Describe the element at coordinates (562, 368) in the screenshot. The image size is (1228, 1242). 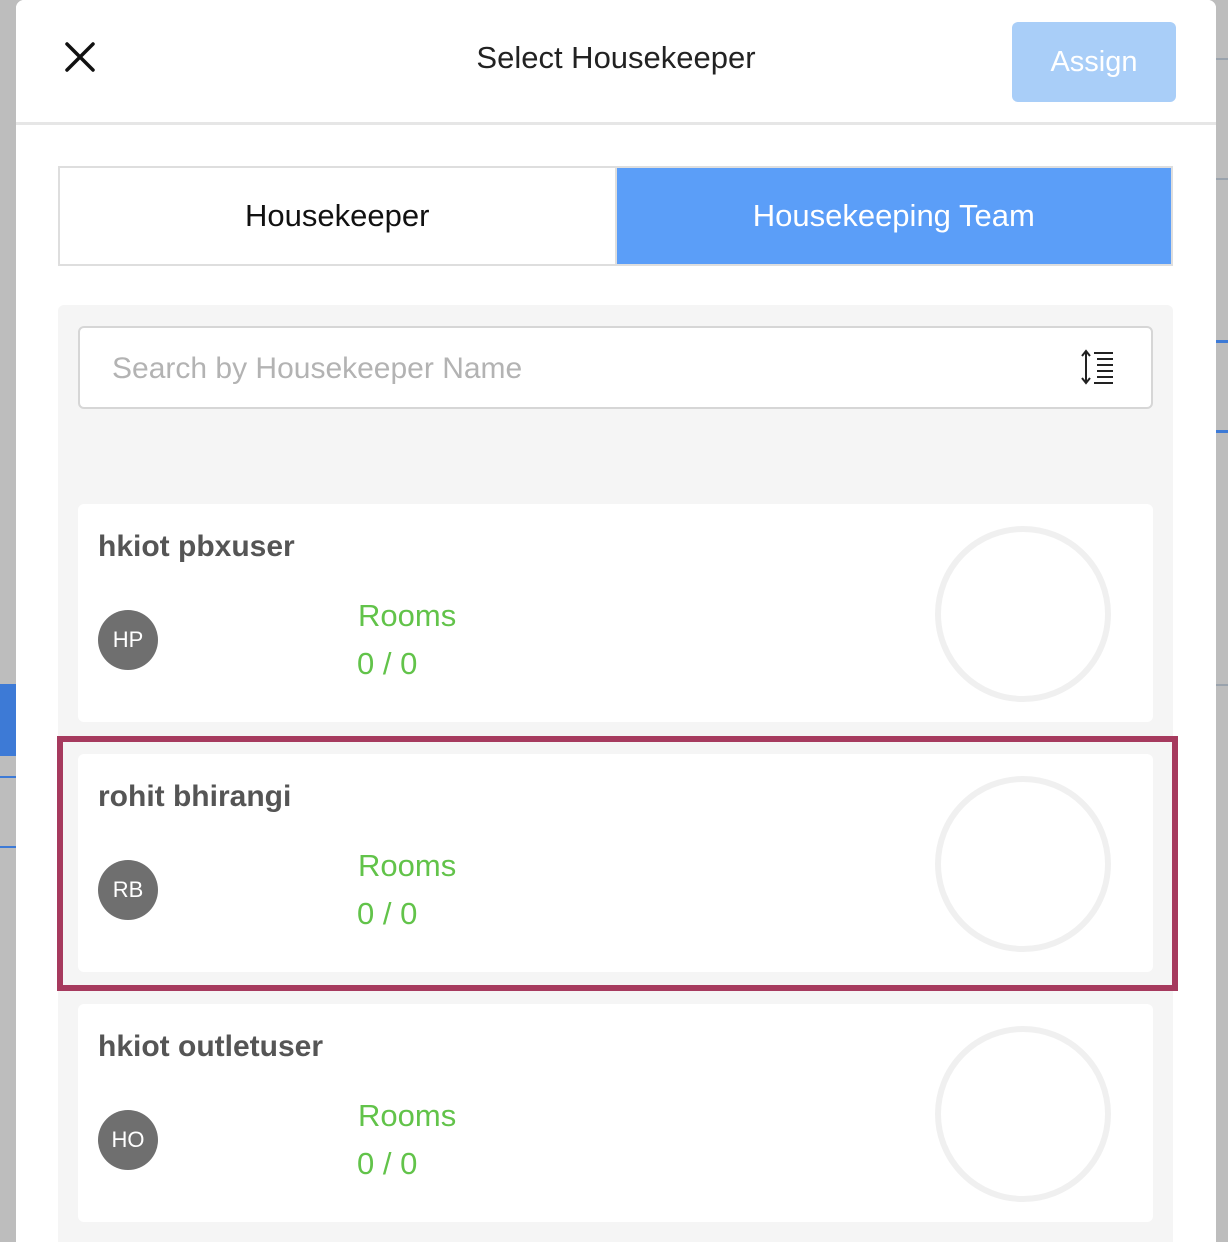
I see `search-input` at that location.